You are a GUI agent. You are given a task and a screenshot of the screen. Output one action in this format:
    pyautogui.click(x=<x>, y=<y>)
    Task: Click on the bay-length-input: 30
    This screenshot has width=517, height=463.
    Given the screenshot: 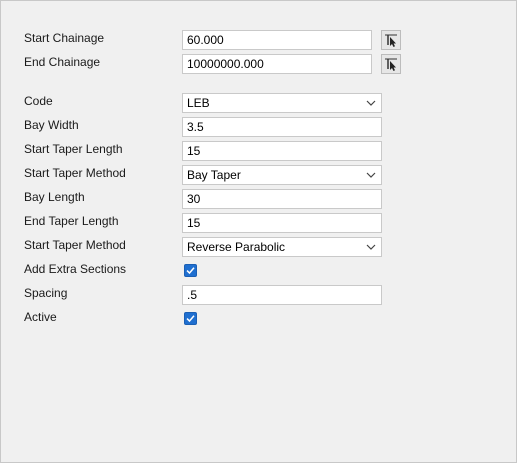 What is the action you would take?
    pyautogui.click(x=282, y=199)
    